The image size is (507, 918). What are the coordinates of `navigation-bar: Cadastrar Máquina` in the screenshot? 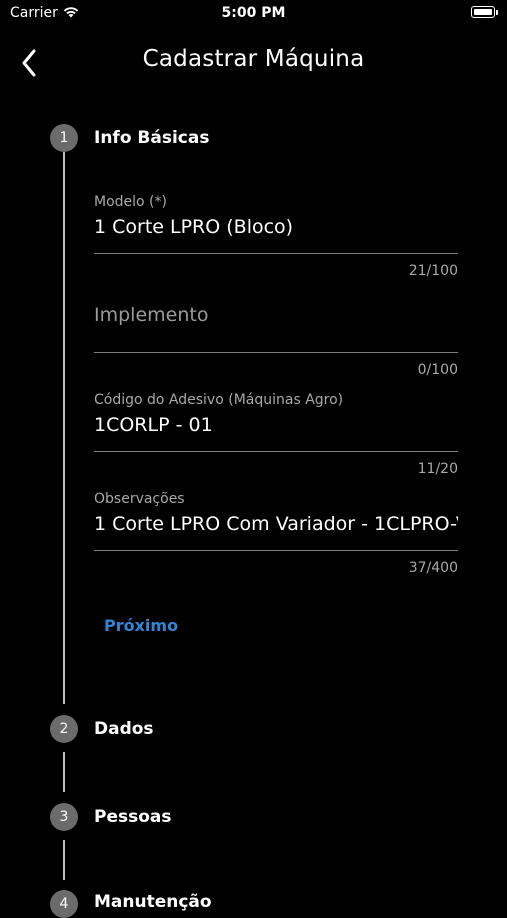 It's located at (253, 60).